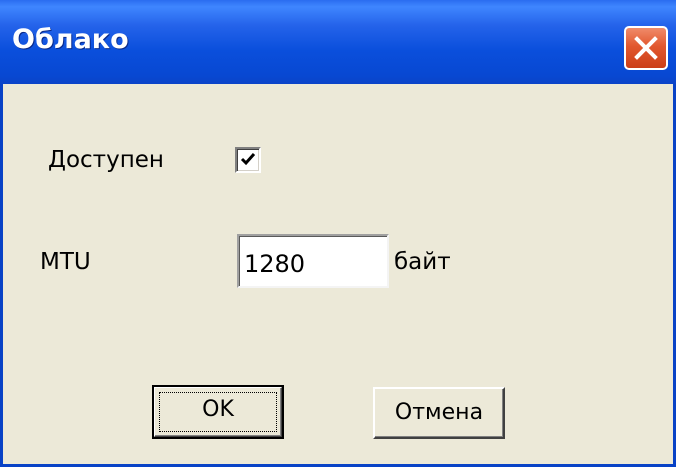  I want to click on close-button, so click(646, 48).